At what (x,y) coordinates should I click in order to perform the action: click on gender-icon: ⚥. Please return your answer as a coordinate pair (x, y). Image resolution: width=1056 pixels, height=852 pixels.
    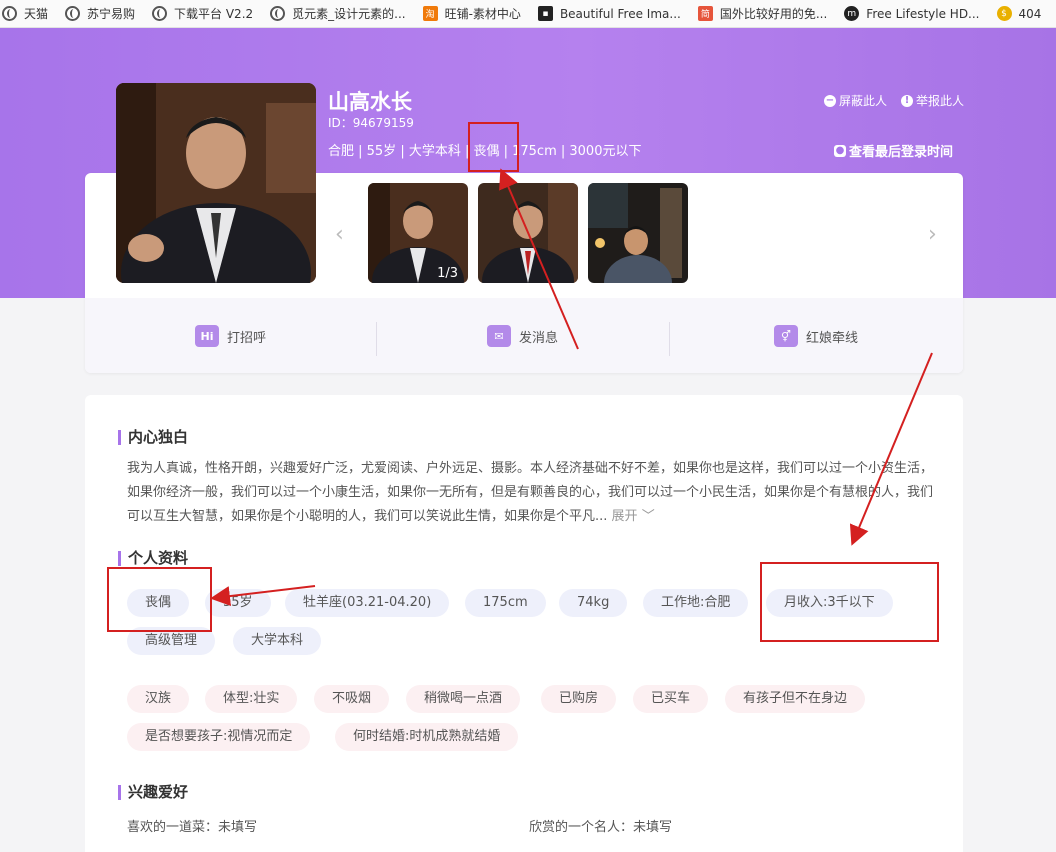
    Looking at the image, I should click on (786, 336).